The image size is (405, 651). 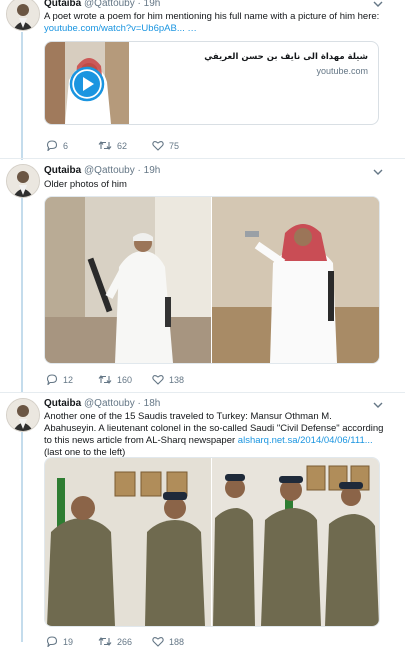 What do you see at coordinates (286, 57) in the screenshot?
I see `card-title: شيلة مهداة الى نايف بن حسن العريفي` at bounding box center [286, 57].